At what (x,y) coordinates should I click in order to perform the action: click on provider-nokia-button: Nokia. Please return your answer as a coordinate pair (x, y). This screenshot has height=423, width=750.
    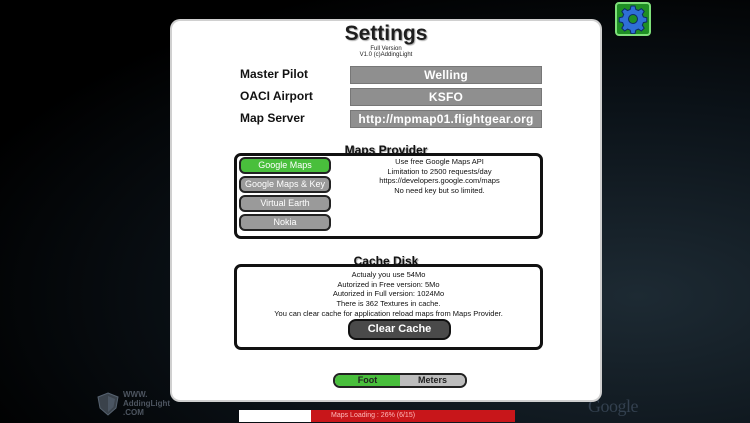
    Looking at the image, I should click on (285, 222).